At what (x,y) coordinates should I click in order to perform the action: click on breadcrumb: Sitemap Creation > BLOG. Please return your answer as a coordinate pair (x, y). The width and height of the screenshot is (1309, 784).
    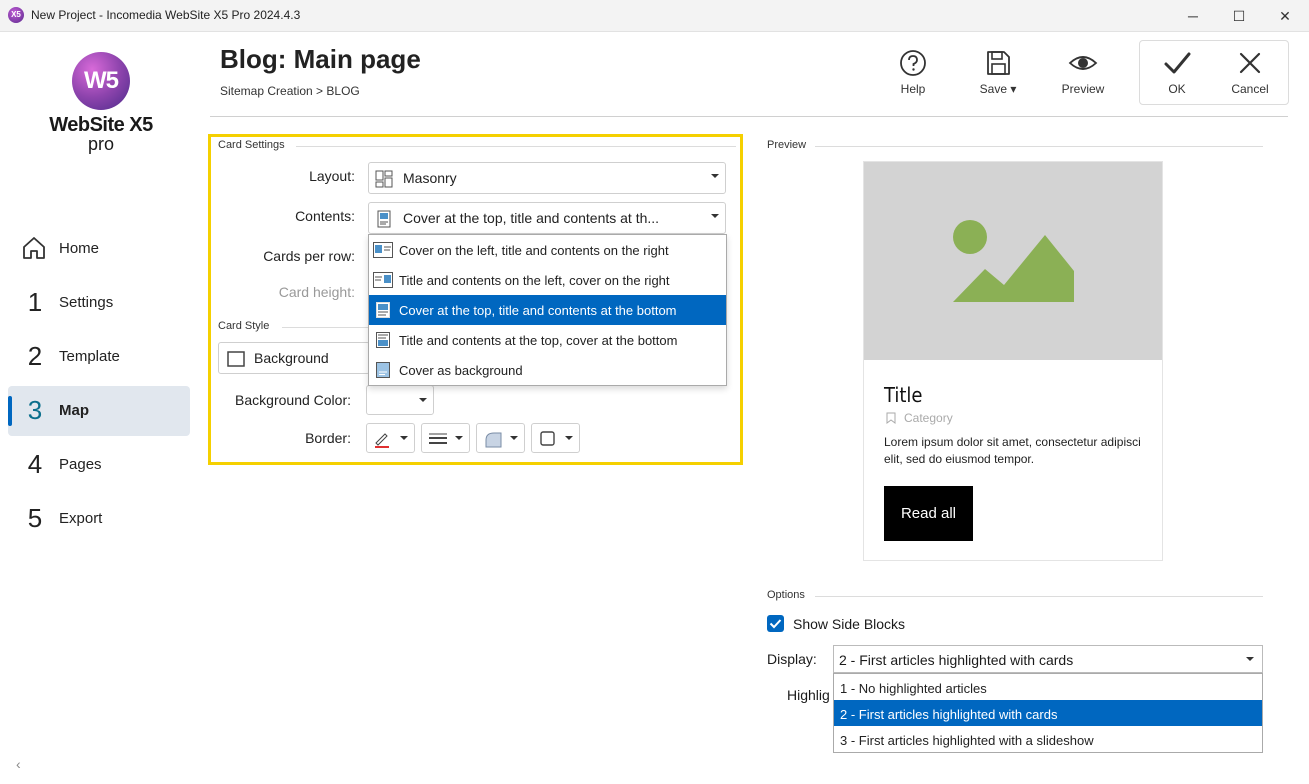
    Looking at the image, I should click on (290, 91).